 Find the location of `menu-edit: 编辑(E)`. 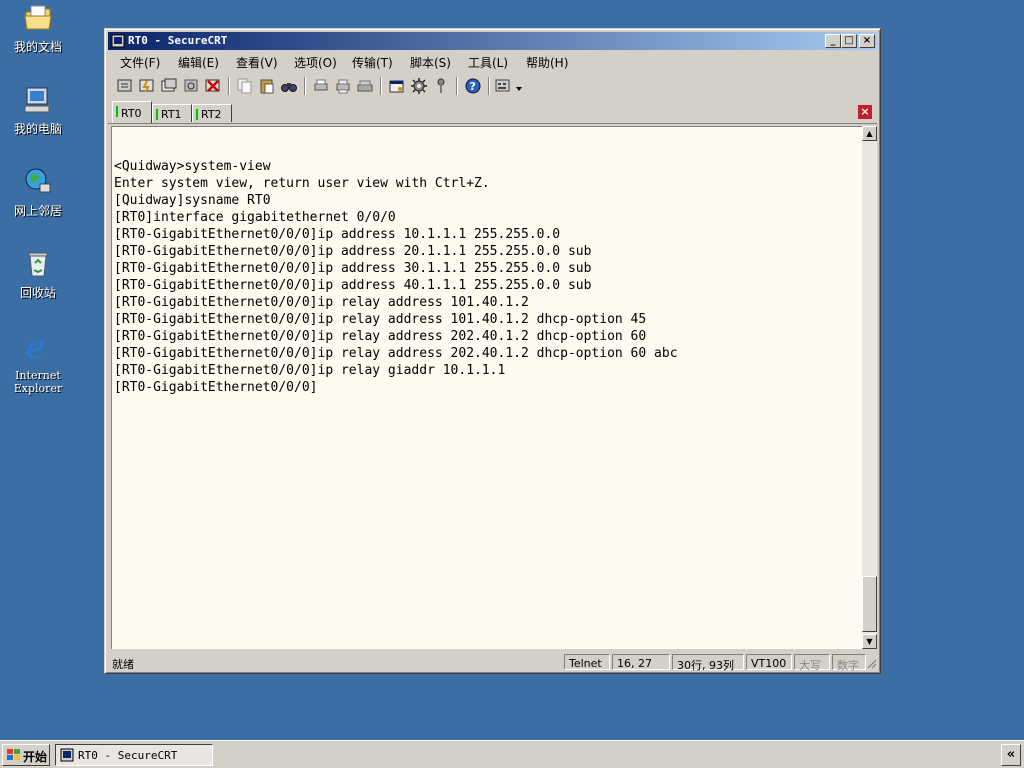

menu-edit: 编辑(E) is located at coordinates (198, 62).